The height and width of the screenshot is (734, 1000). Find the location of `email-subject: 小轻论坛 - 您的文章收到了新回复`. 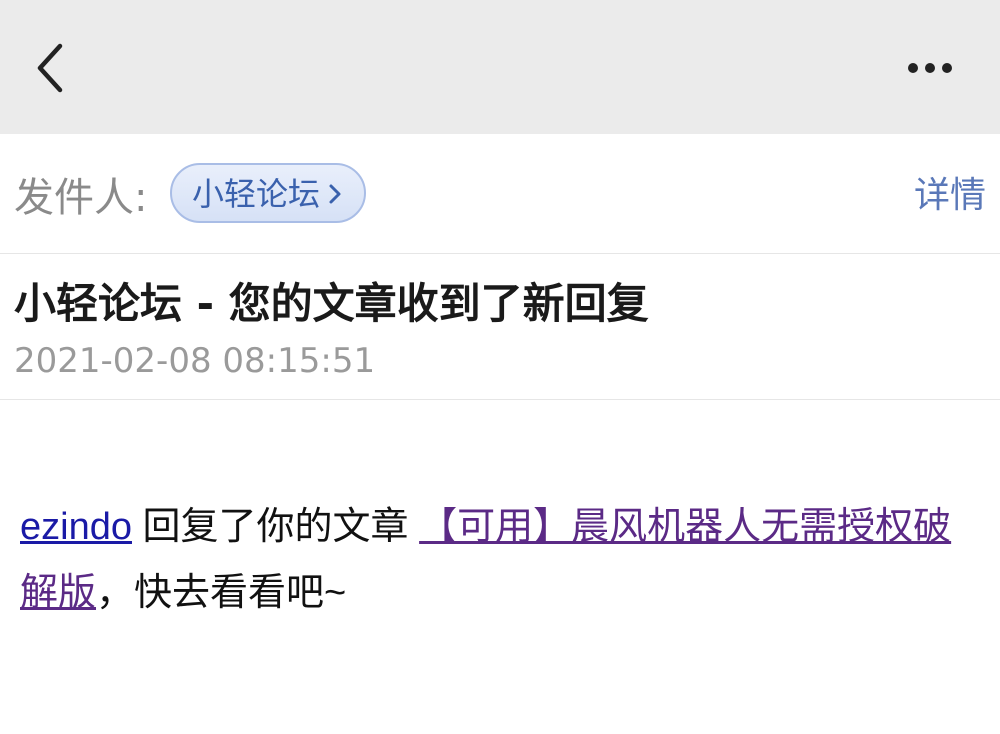

email-subject: 小轻论坛 - 您的文章收到了新回复 is located at coordinates (331, 303).